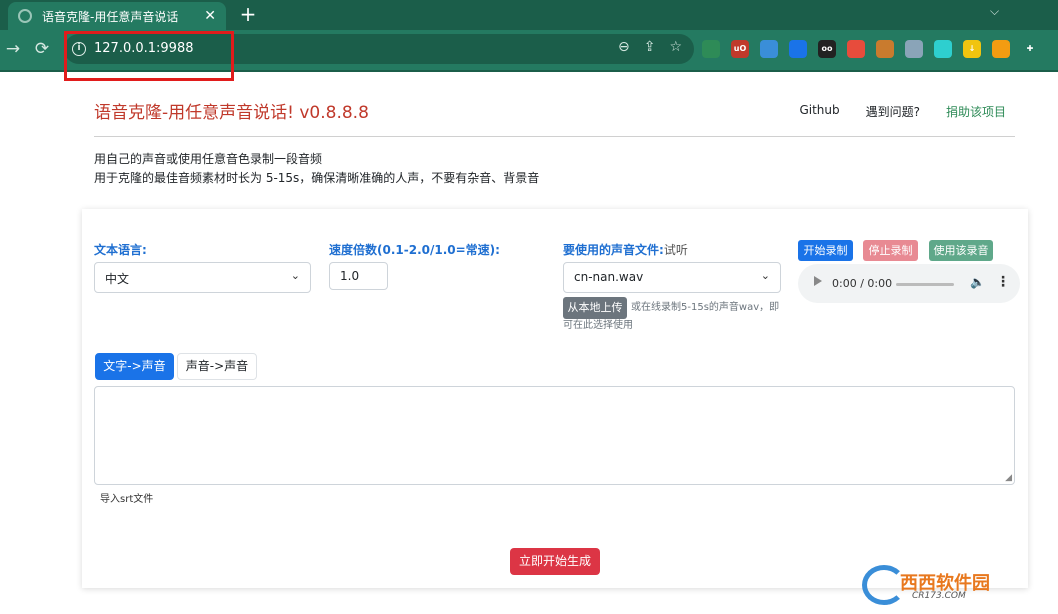 Image resolution: width=1058 pixels, height=614 pixels. I want to click on problem-link: 遇到问题?, so click(893, 111).